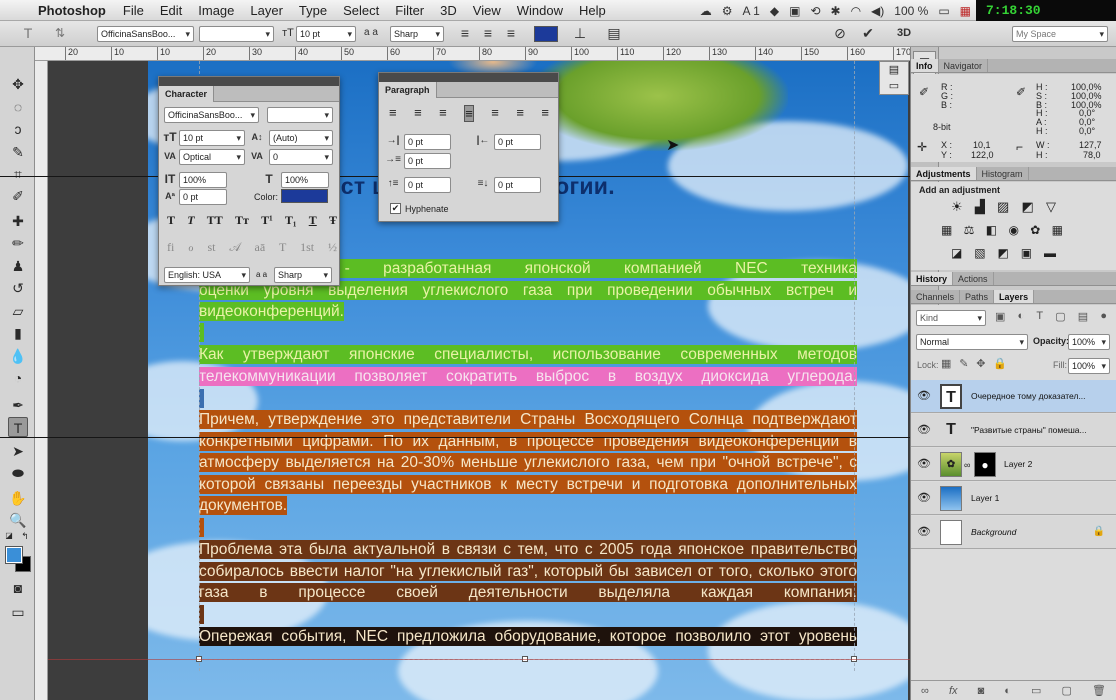 This screenshot has width=1116, height=700. I want to click on invert-icon: ◪, so click(956, 253).